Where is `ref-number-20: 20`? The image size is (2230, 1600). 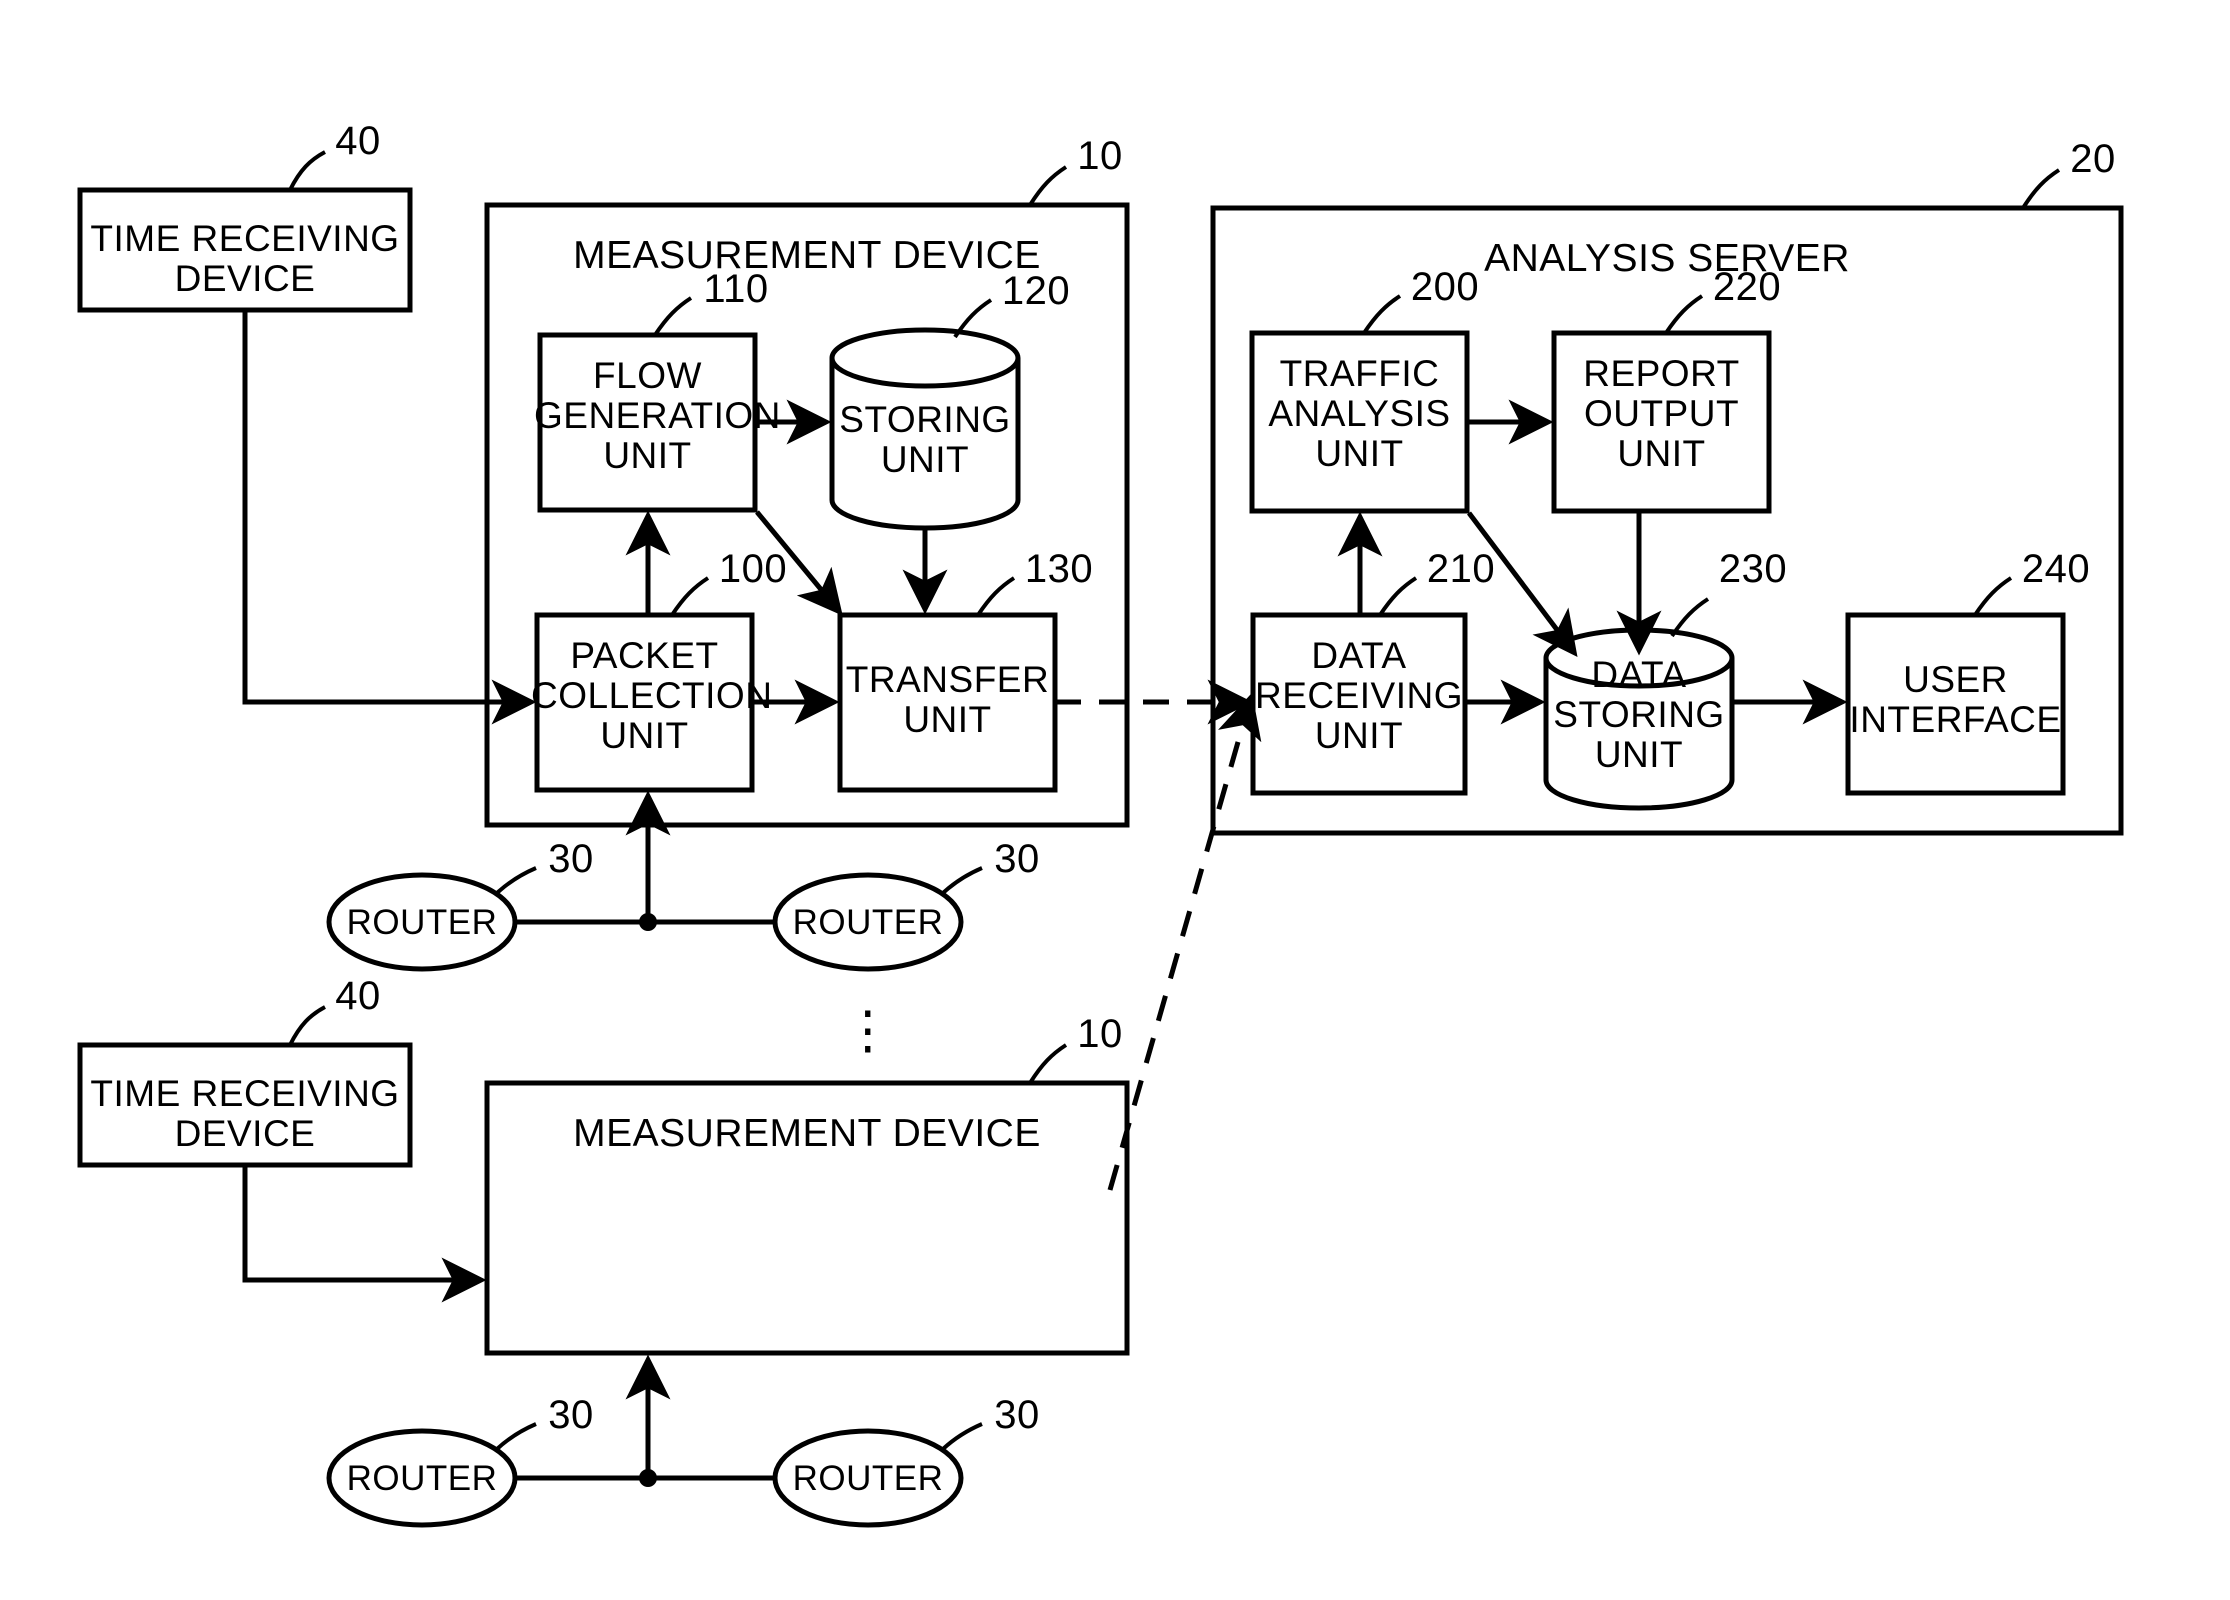 ref-number-20: 20 is located at coordinates (2093, 159).